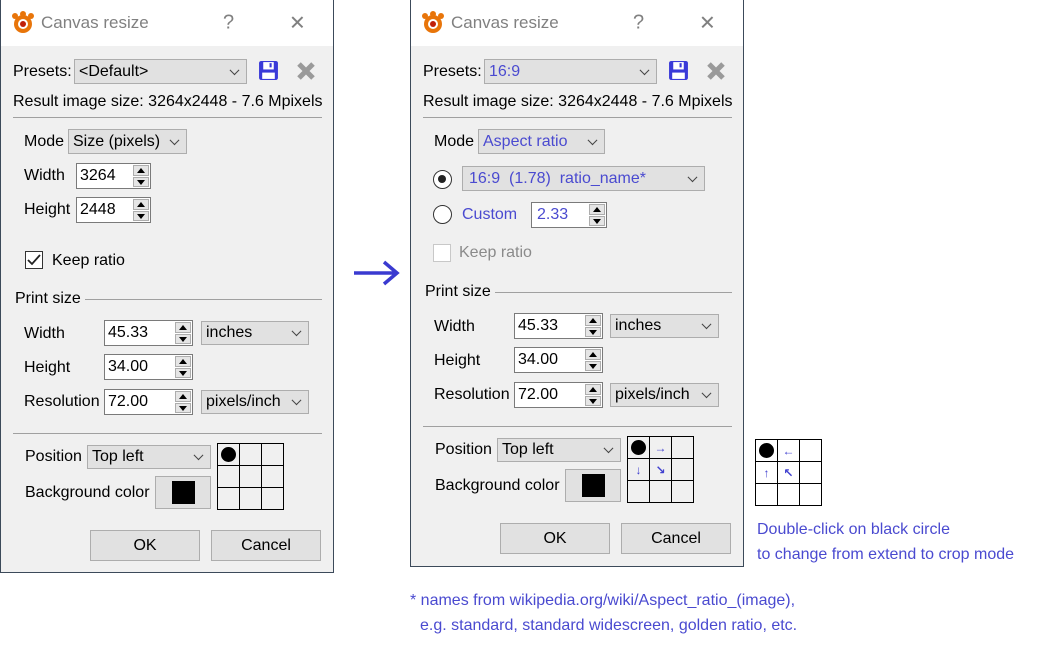 This screenshot has width=1061, height=647. I want to click on arrow-right-icon: →, so click(661, 448).